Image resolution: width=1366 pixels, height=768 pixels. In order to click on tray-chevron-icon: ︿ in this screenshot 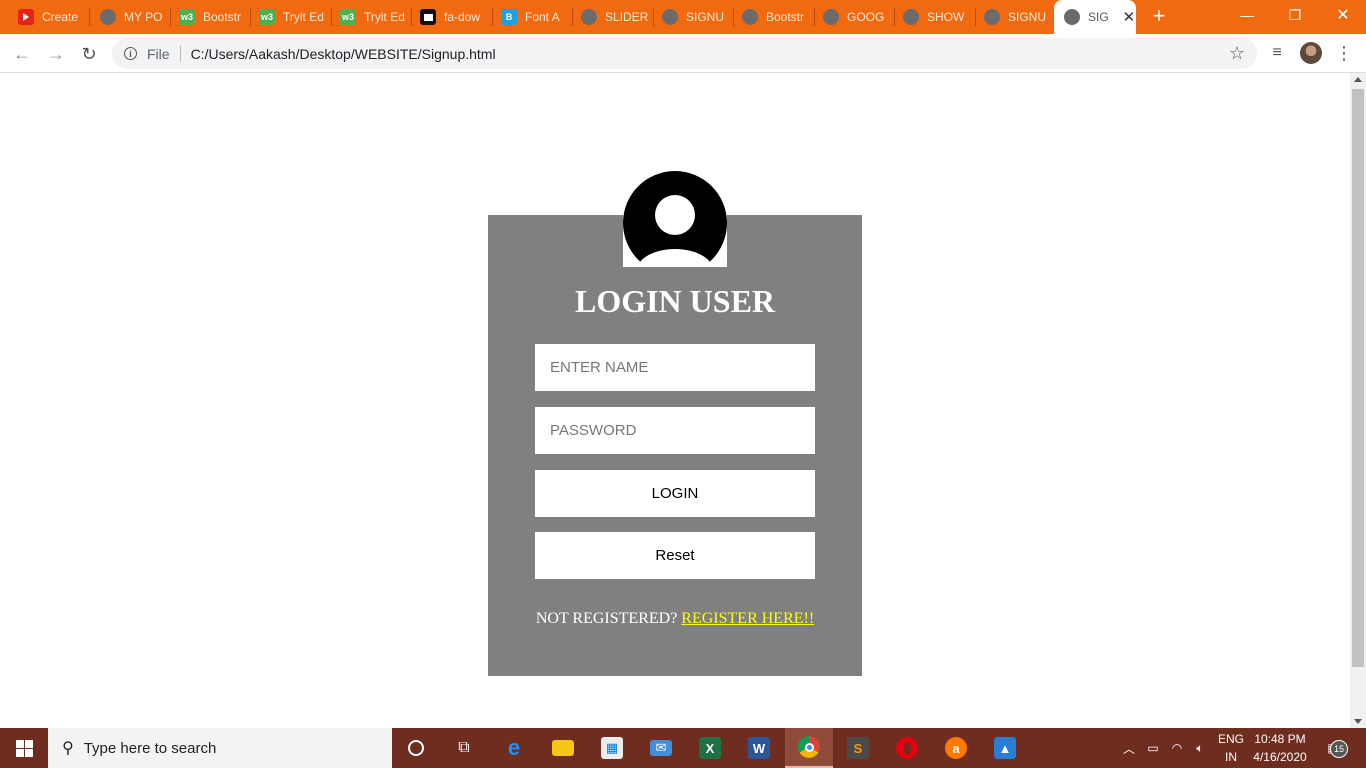, I will do `click(1129, 748)`.